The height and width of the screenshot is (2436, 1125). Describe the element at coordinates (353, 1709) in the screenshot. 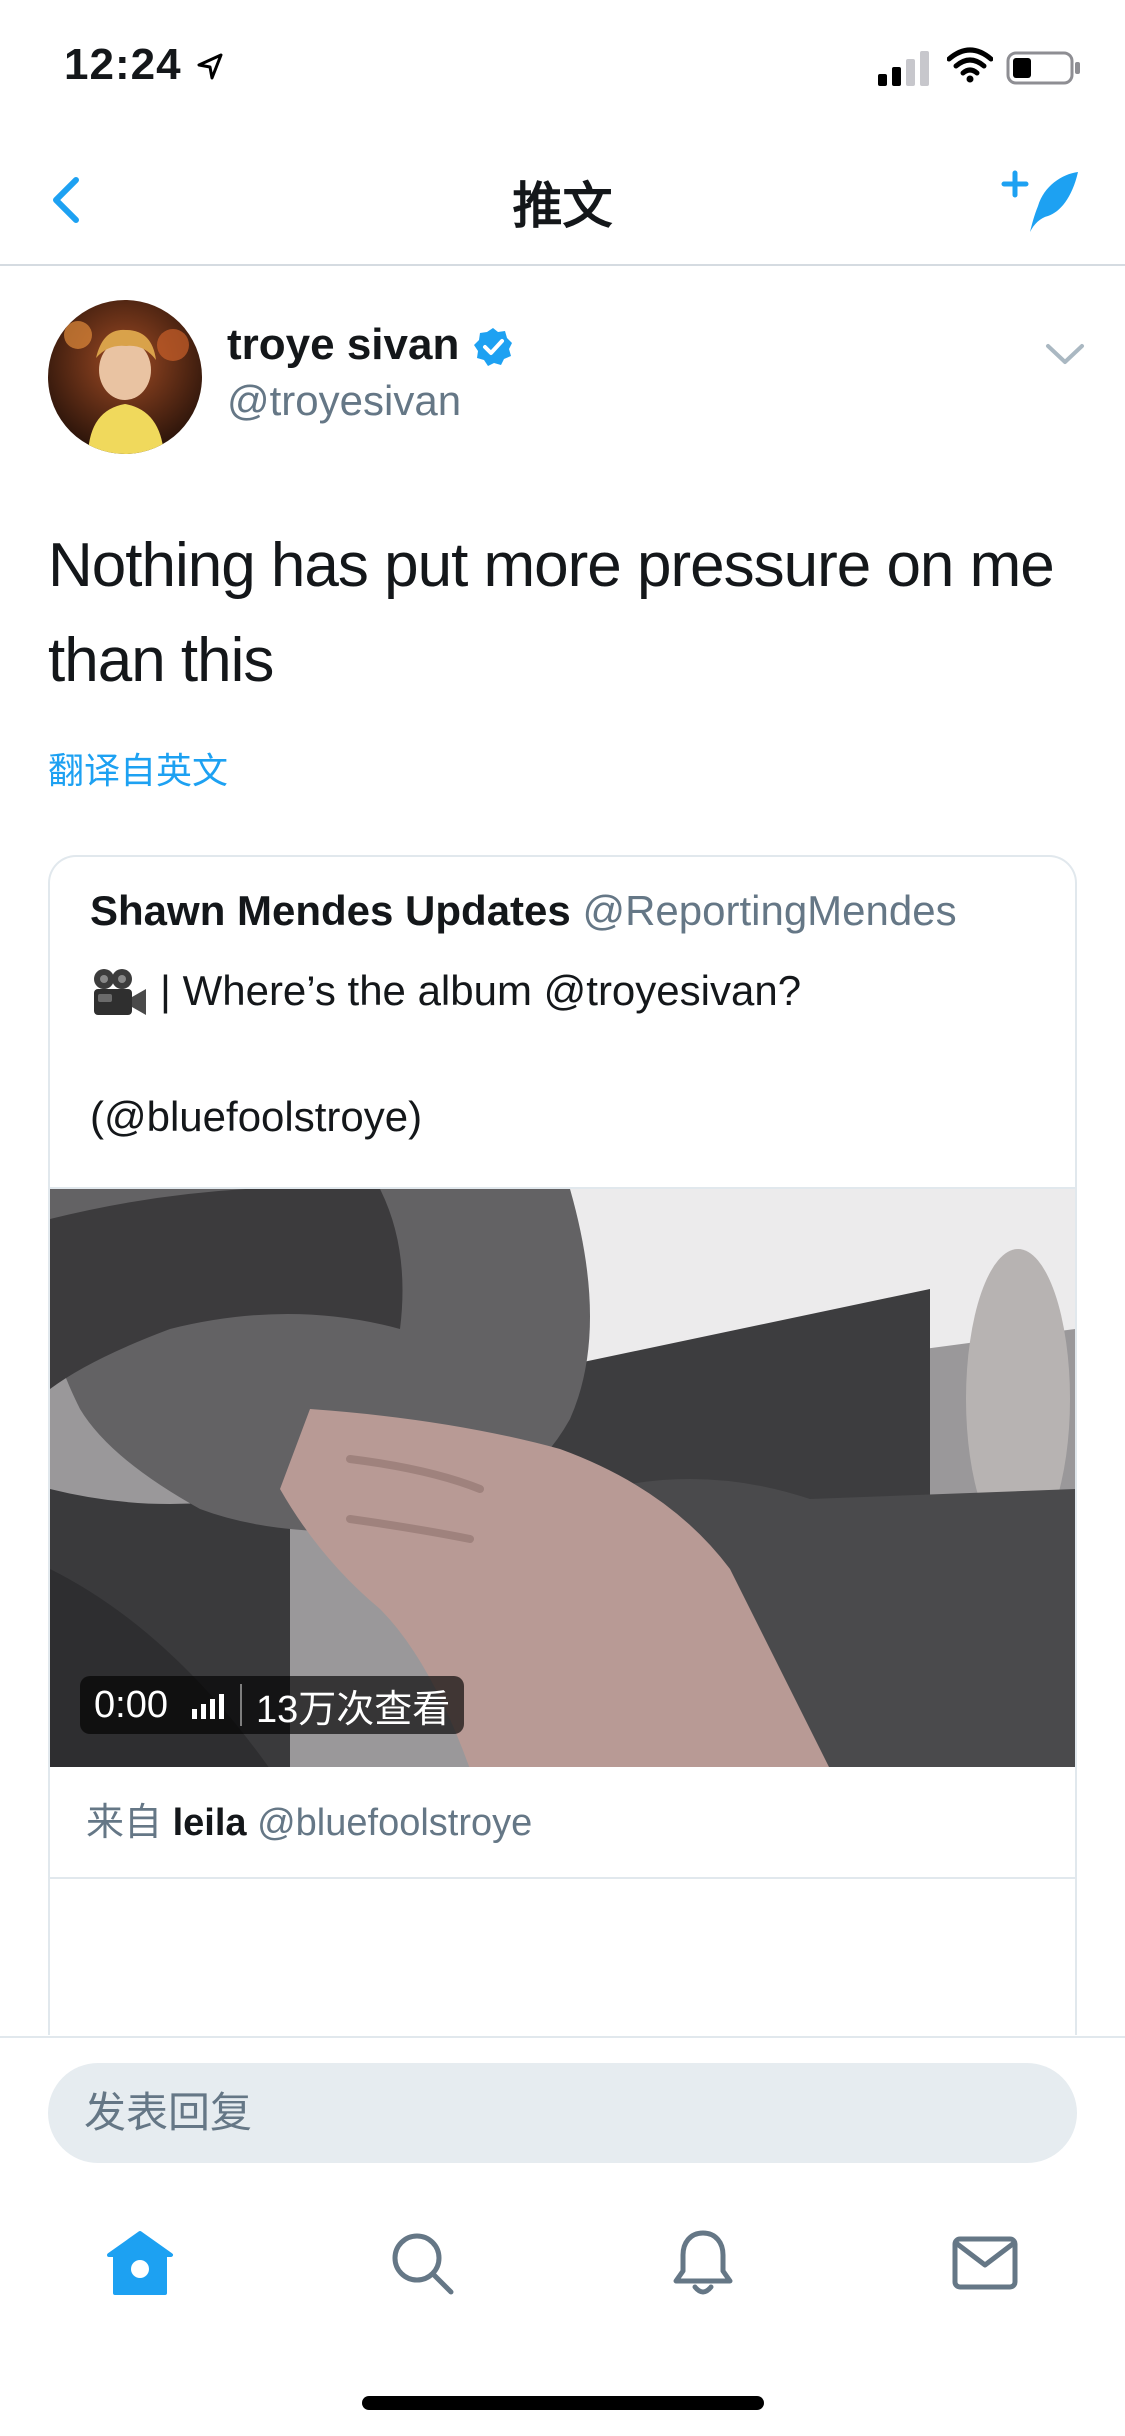

I see `video-views: 13万次查看` at that location.